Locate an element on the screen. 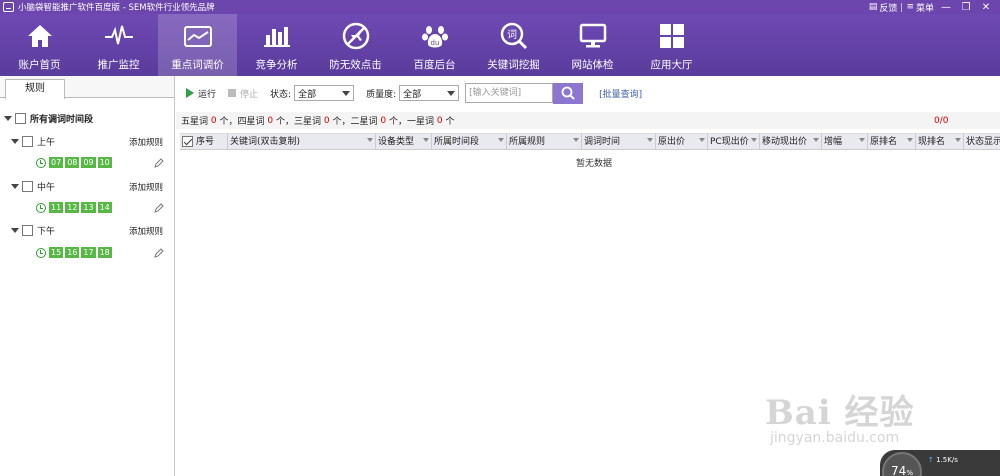  column-header: 原出价 is located at coordinates (682, 141).